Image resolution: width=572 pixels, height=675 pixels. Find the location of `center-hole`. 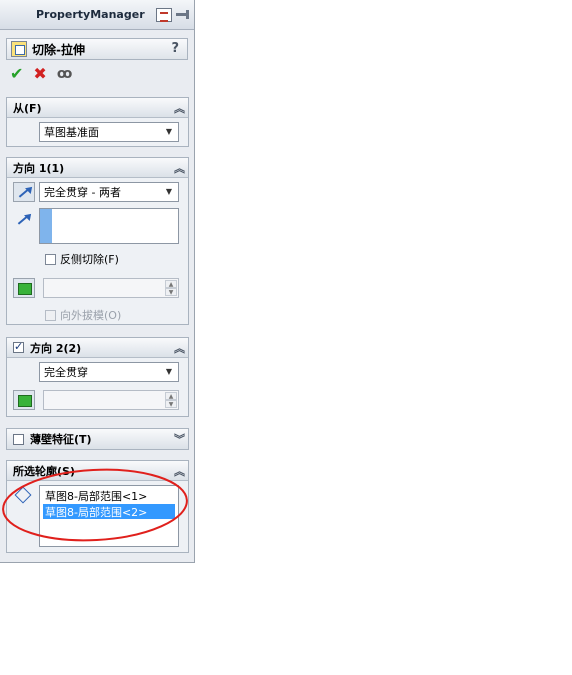

center-hole is located at coordinates (360, 129).